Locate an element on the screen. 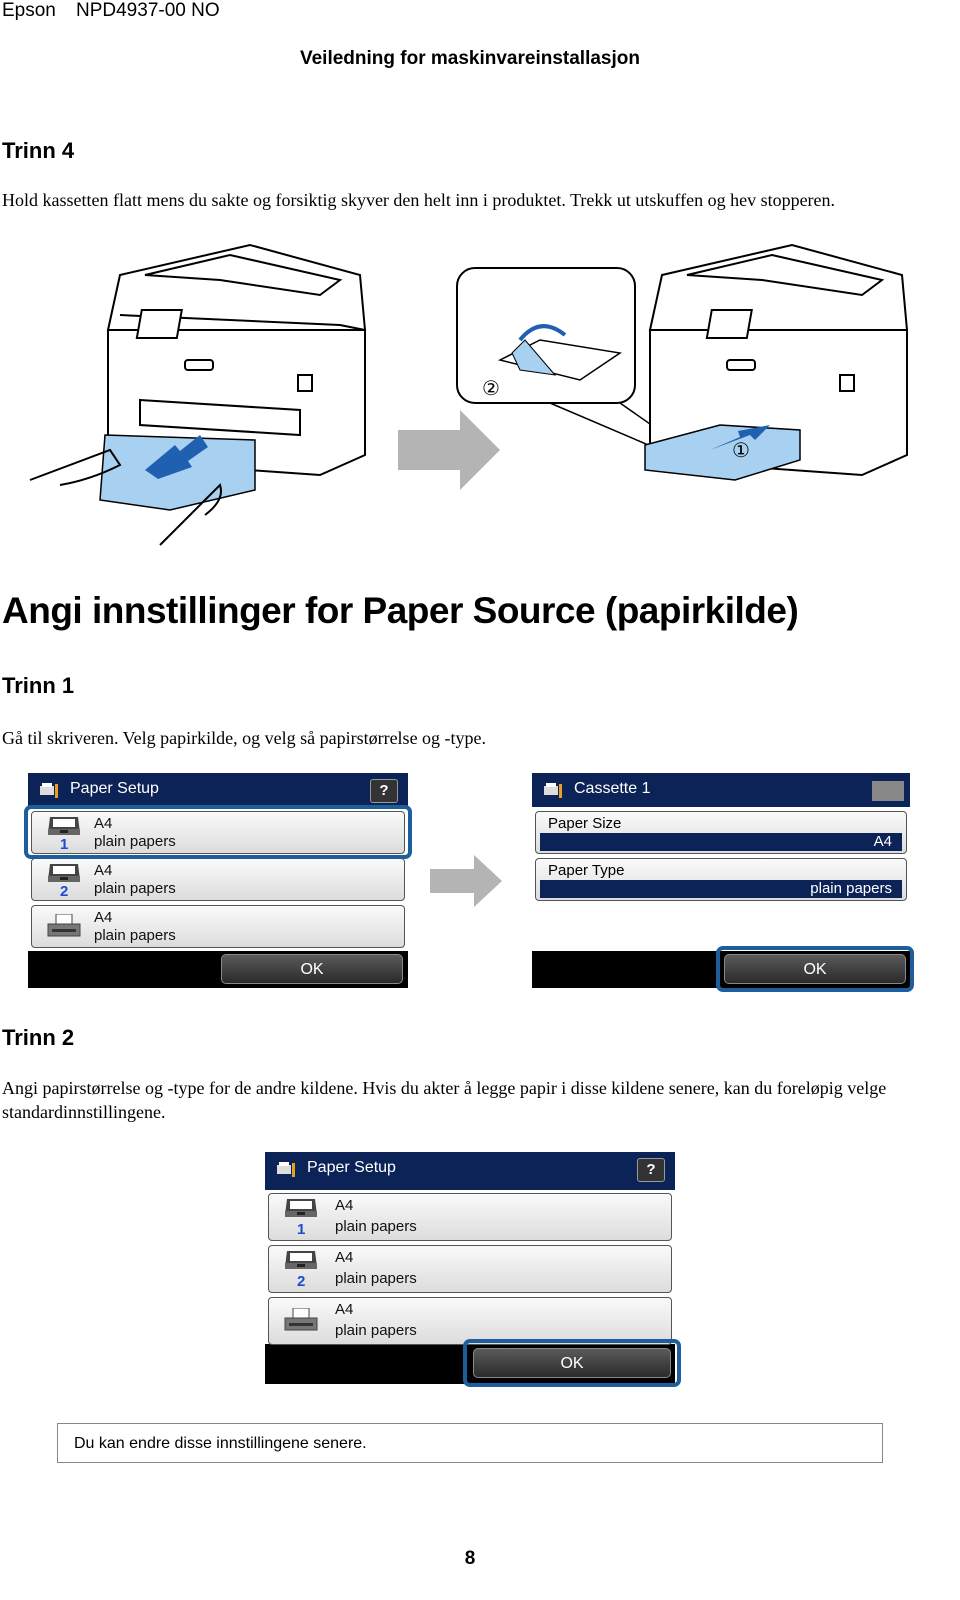  info-button is located at coordinates (888, 791).